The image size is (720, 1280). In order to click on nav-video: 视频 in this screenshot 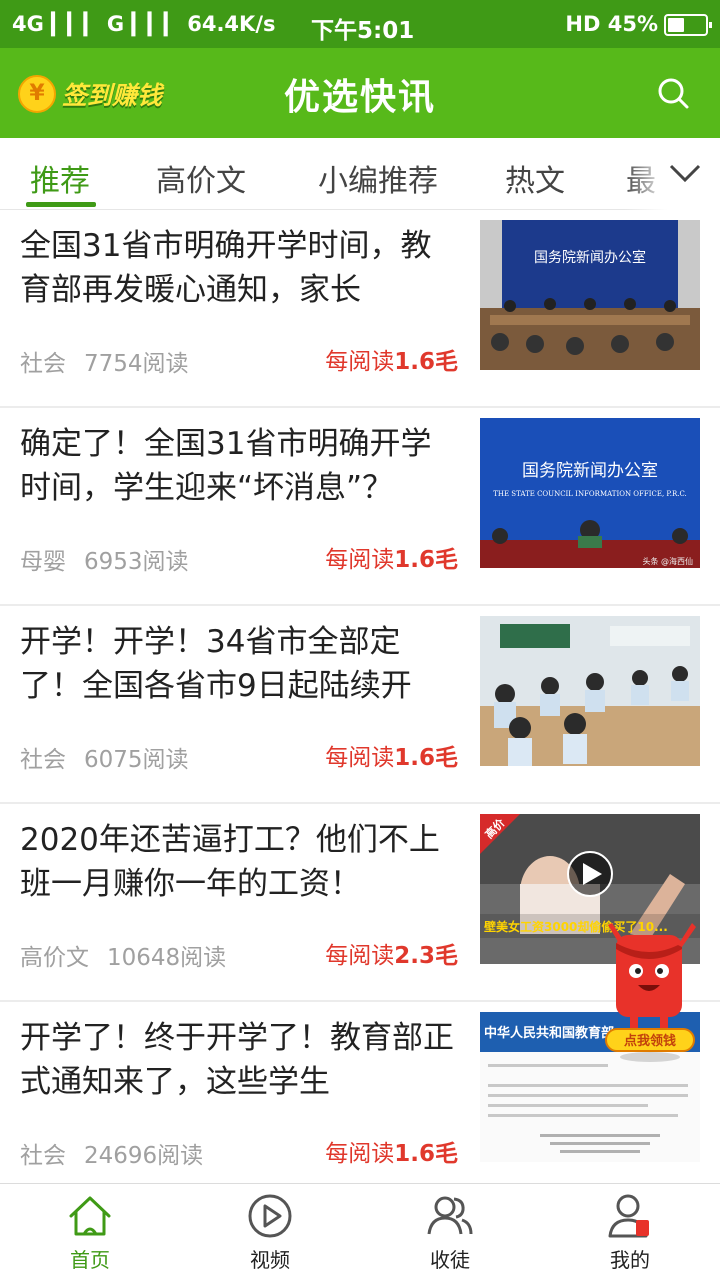, I will do `click(270, 1232)`.